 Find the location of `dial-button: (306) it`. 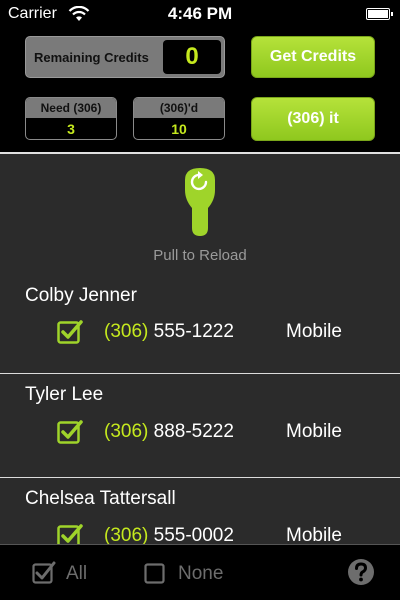

dial-button: (306) it is located at coordinates (313, 119).